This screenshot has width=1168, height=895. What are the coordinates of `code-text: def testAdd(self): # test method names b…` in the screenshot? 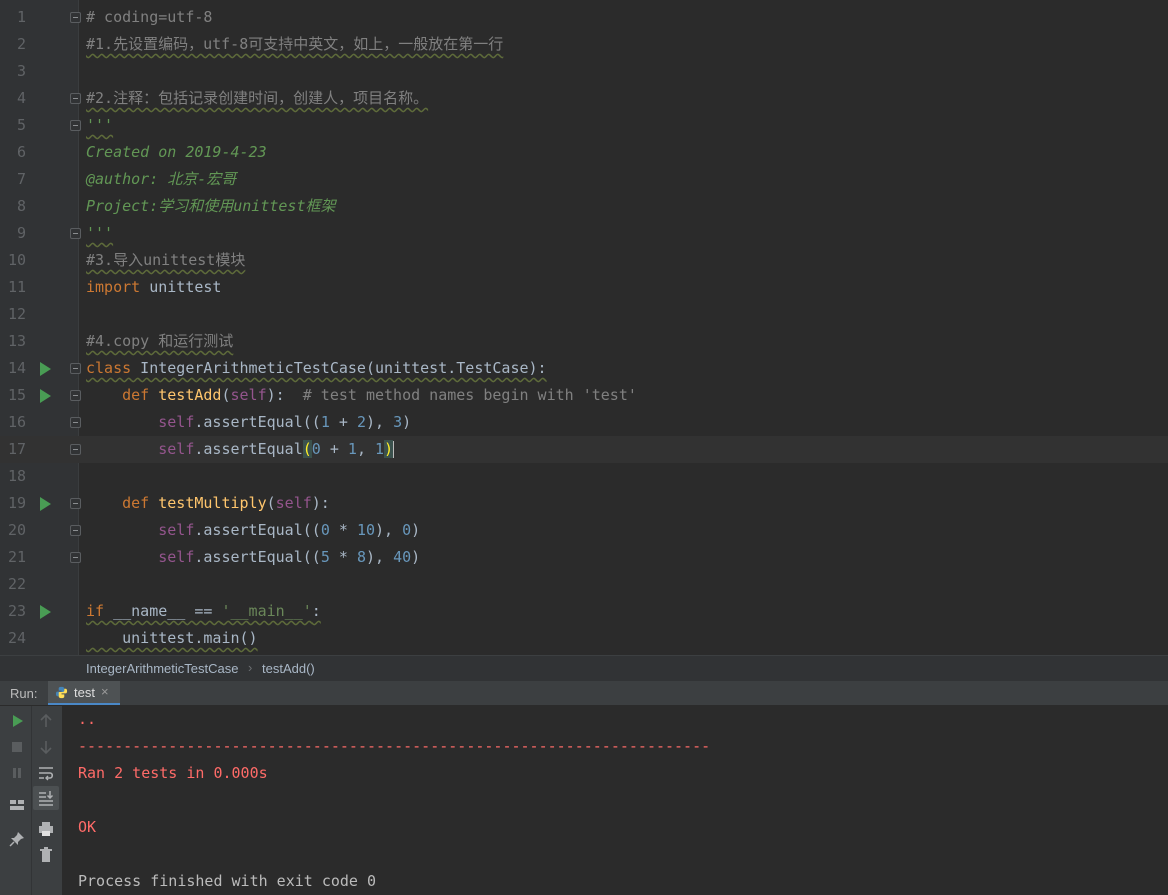 It's located at (361, 395).